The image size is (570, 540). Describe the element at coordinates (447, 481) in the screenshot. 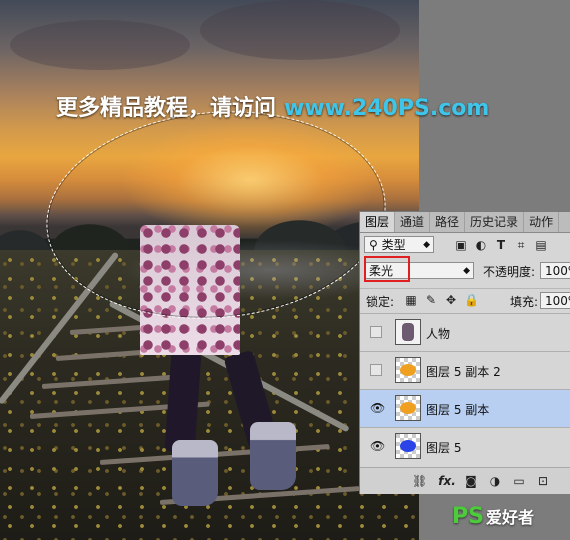

I see `fx-icon: fx.` at that location.